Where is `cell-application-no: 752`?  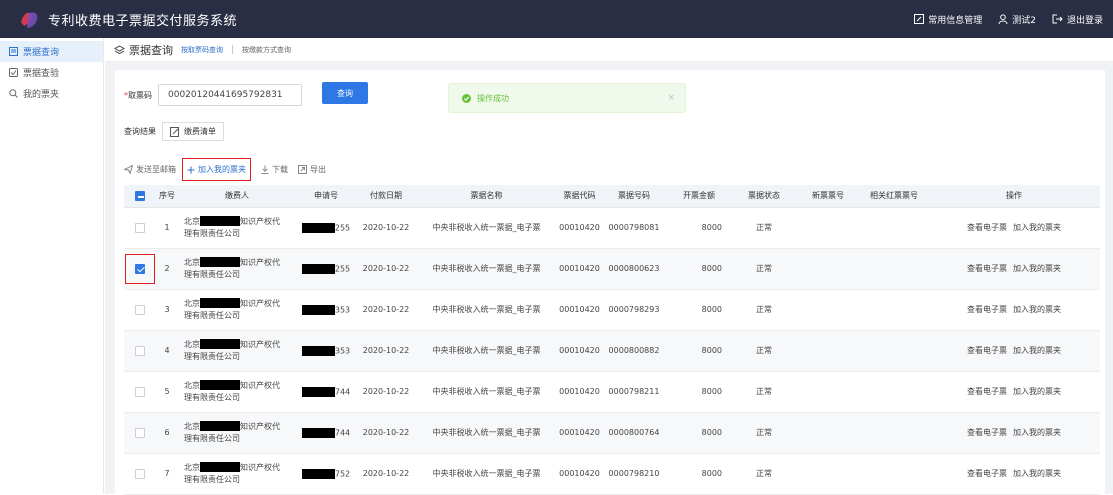 cell-application-no: 752 is located at coordinates (326, 474).